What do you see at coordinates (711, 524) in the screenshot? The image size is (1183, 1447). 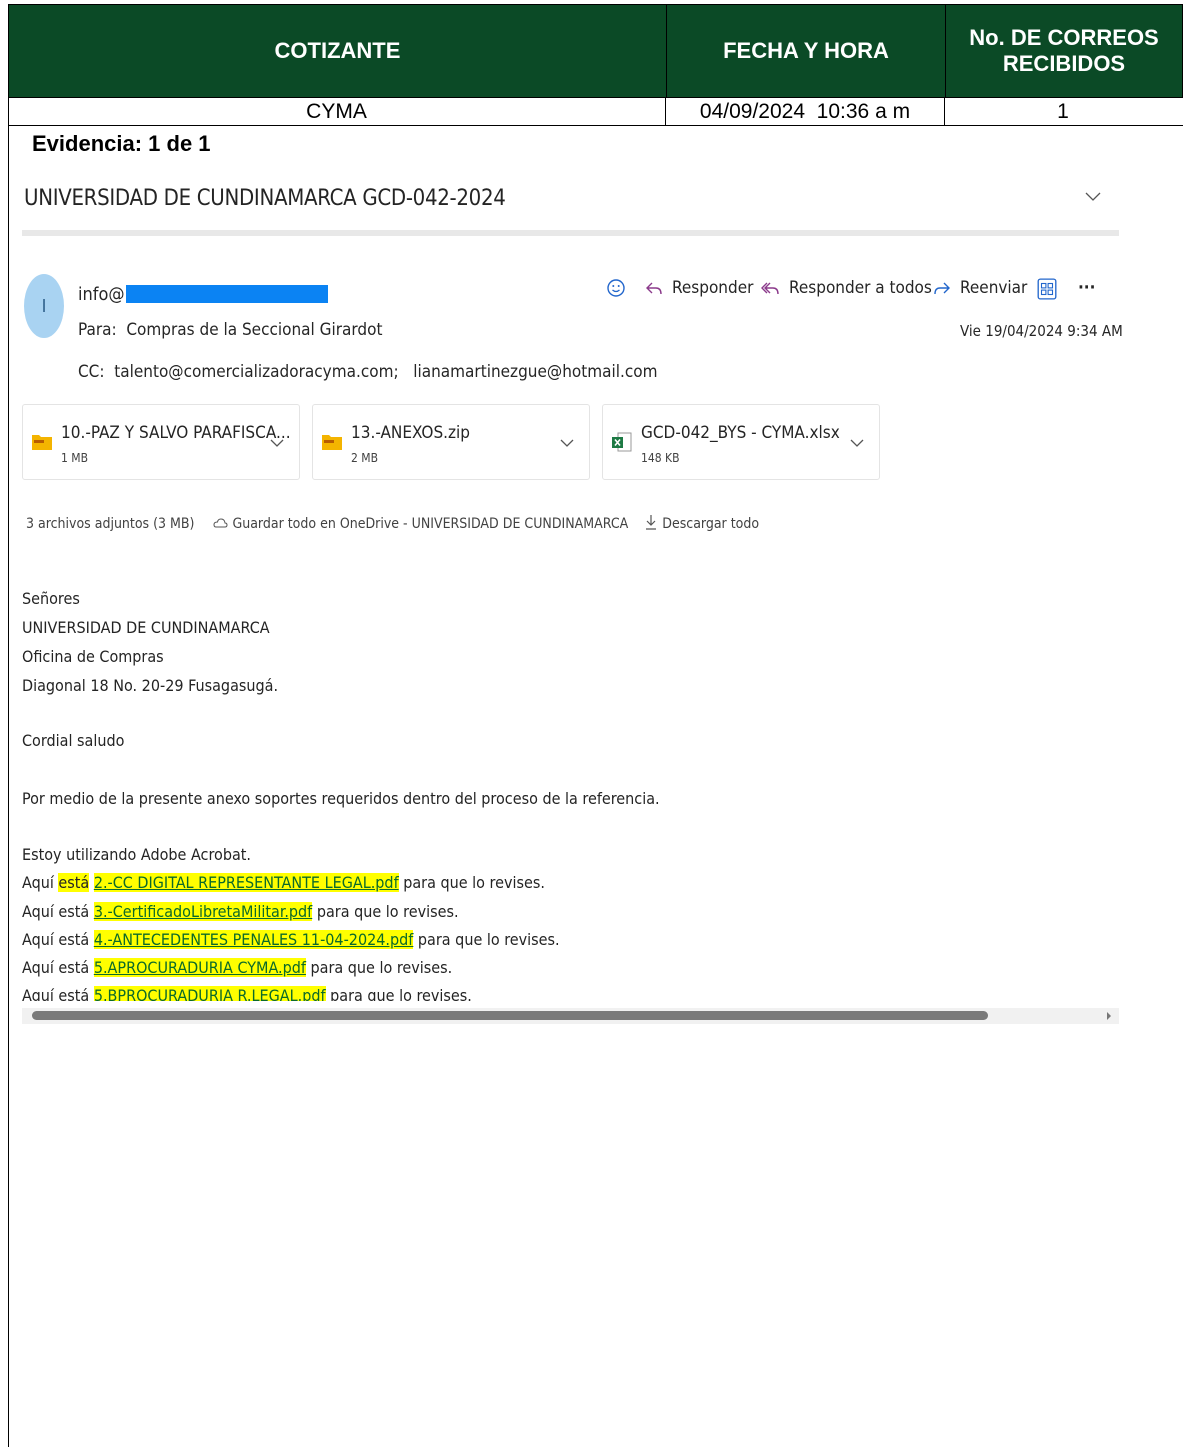 I see `download-all-label: Descargar todo` at bounding box center [711, 524].